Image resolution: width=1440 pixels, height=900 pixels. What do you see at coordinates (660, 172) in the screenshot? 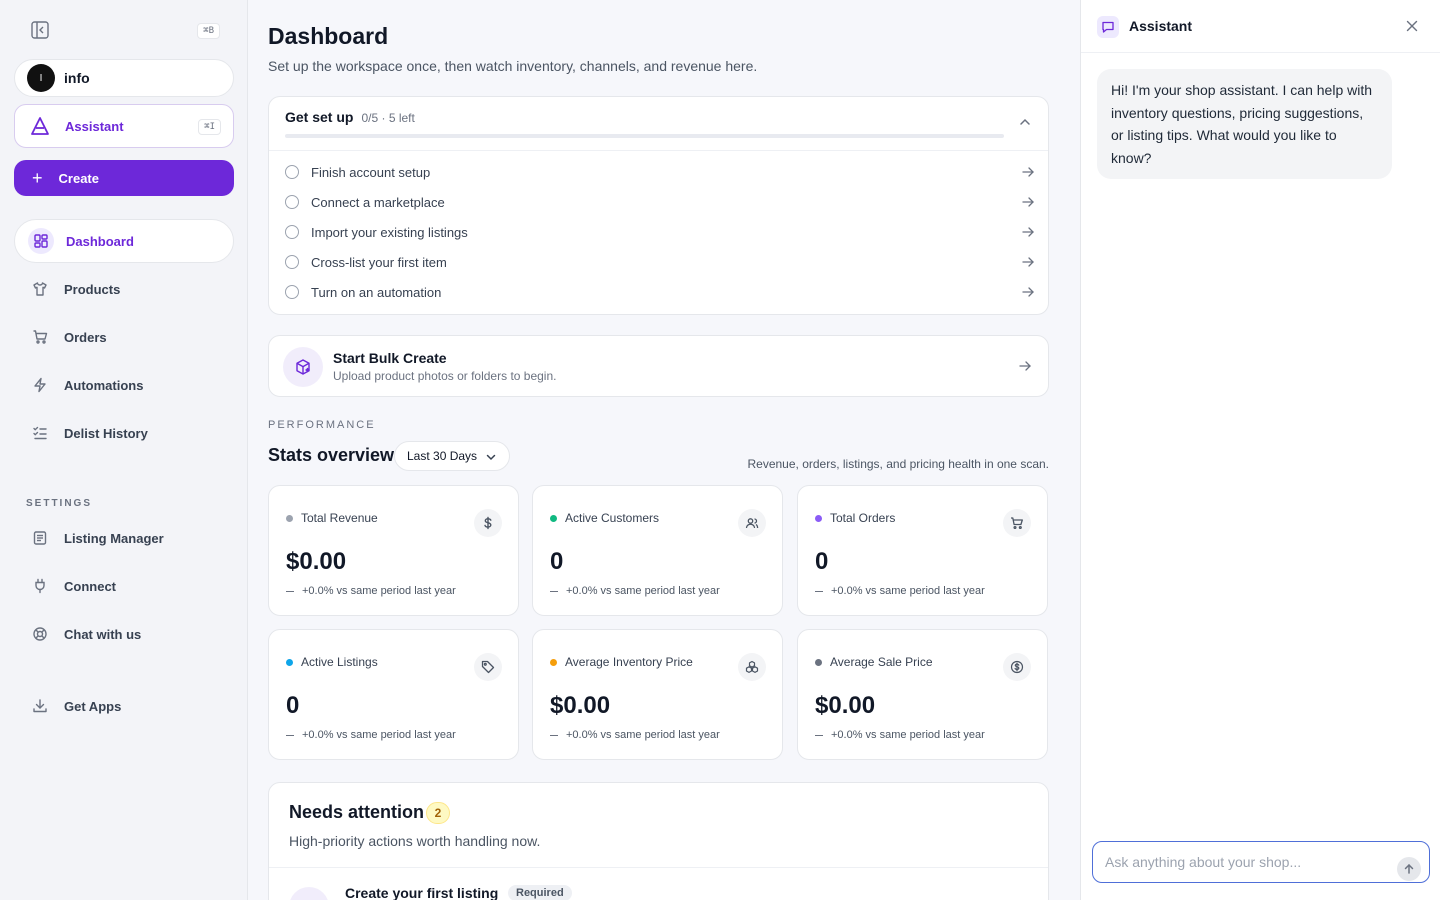
I see `setup-task: Finish account setup` at bounding box center [660, 172].